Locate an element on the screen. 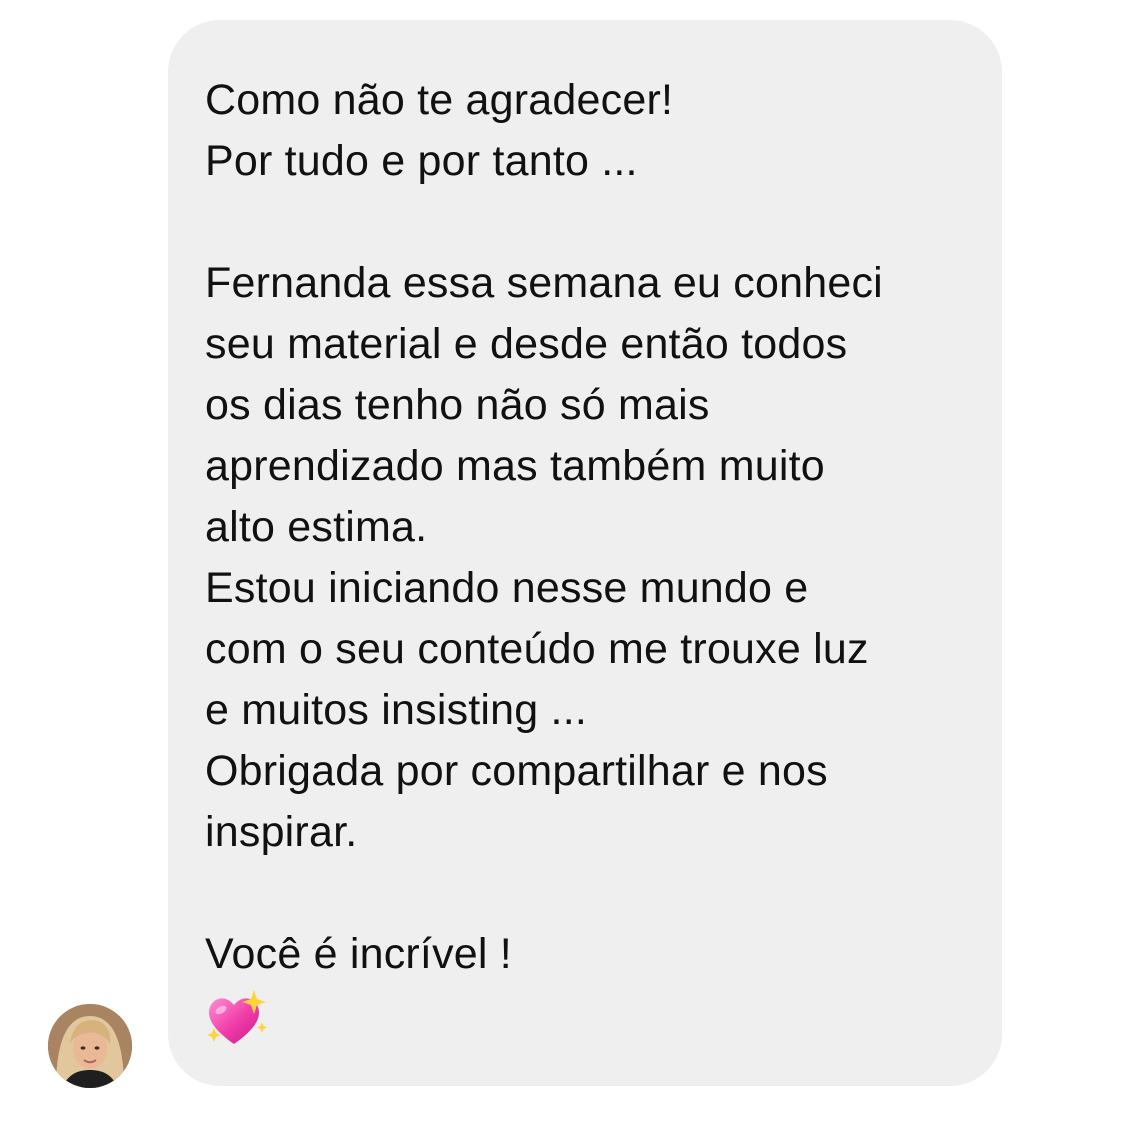 The image size is (1125, 1136). message-line: Fernanda essa semana eu conheci is located at coordinates (544, 283).